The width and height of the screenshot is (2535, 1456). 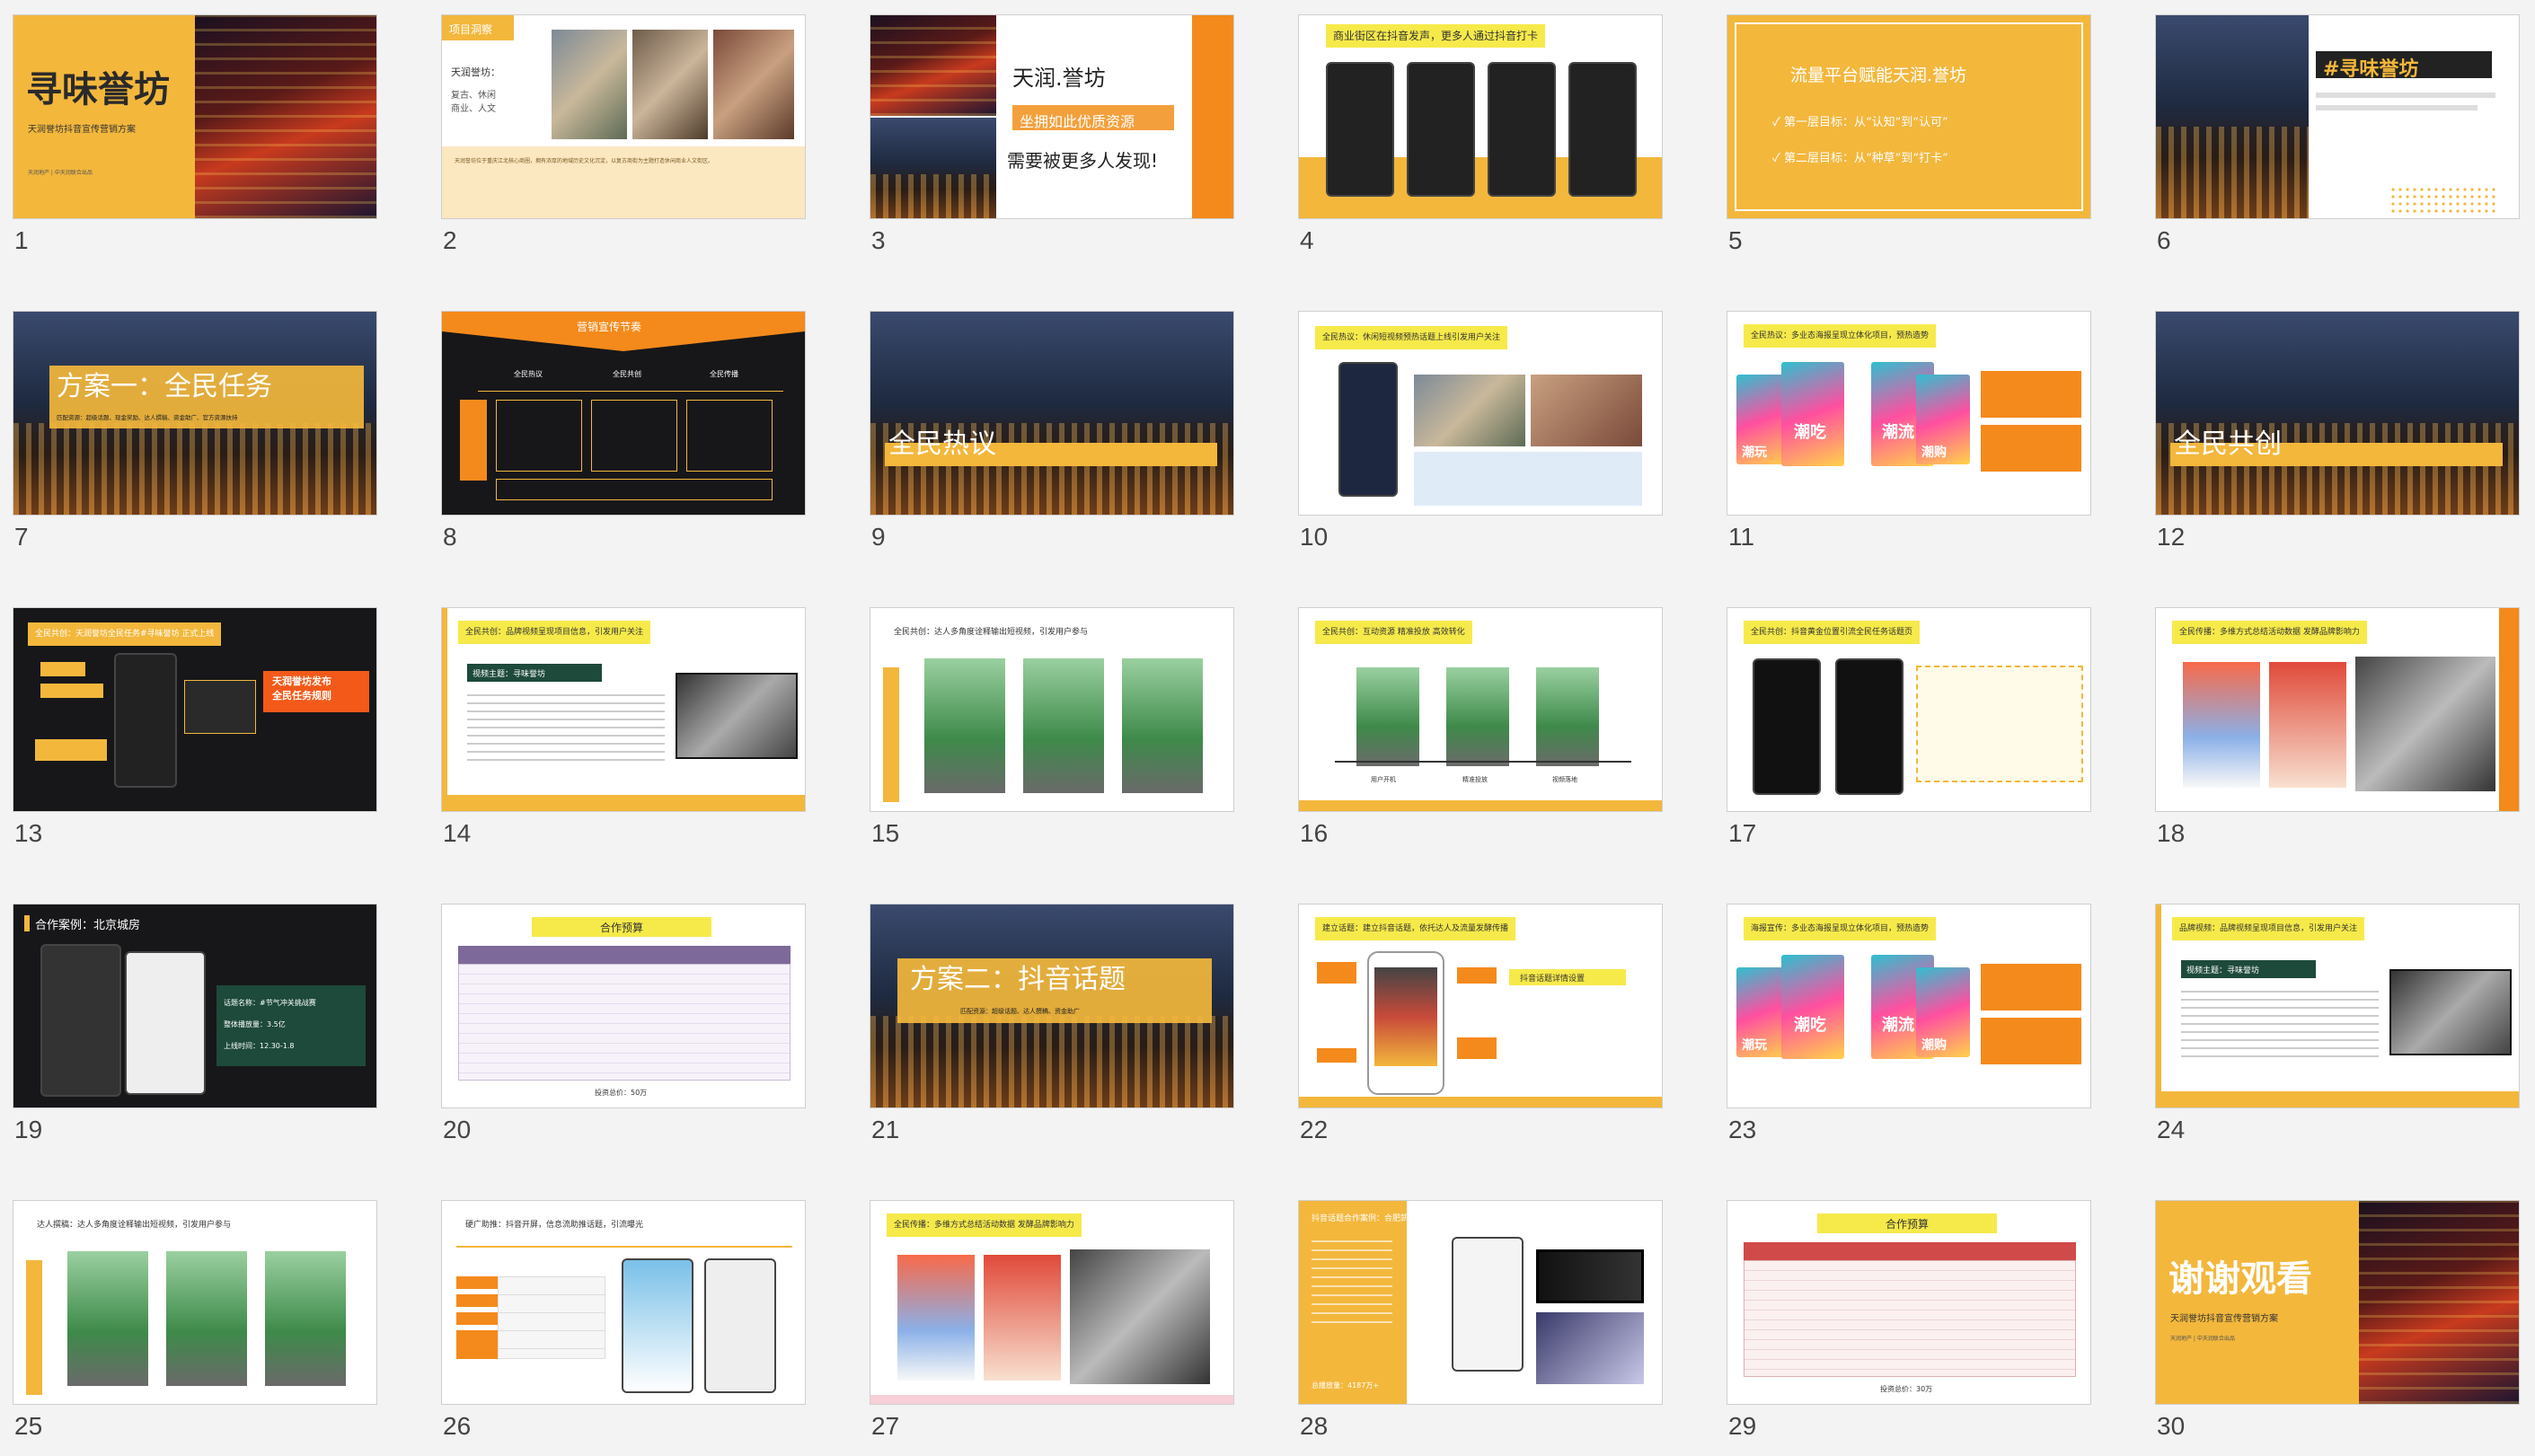 I want to click on slide-1-title: 寻味誉坊, so click(x=98, y=89).